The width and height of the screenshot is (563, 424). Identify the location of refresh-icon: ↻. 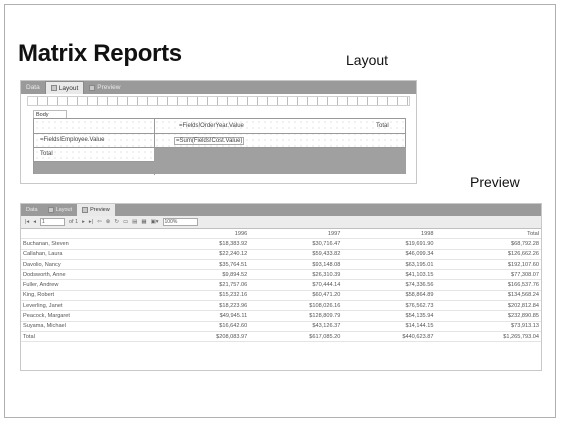
(116, 222).